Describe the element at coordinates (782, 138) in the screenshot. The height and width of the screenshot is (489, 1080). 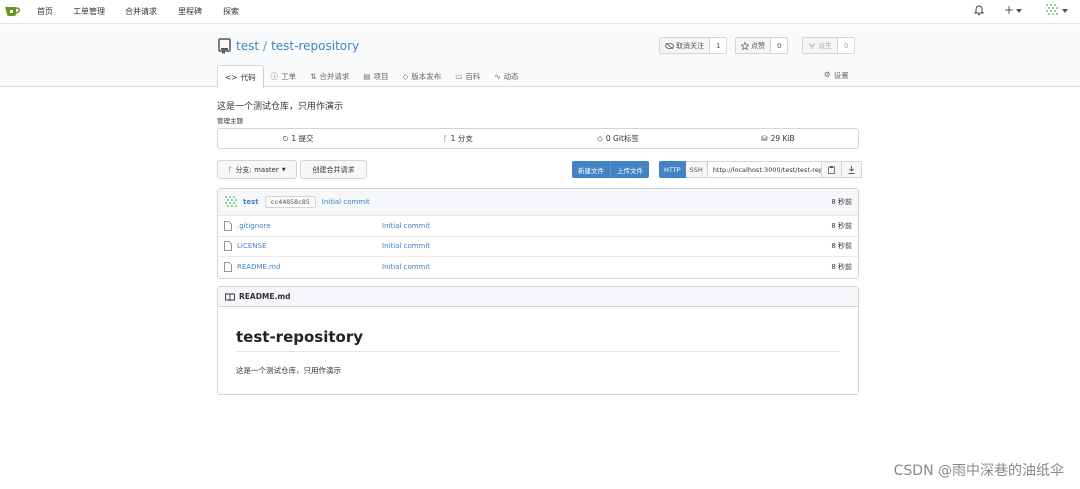
I see `repo-size: 29 KiB` at that location.